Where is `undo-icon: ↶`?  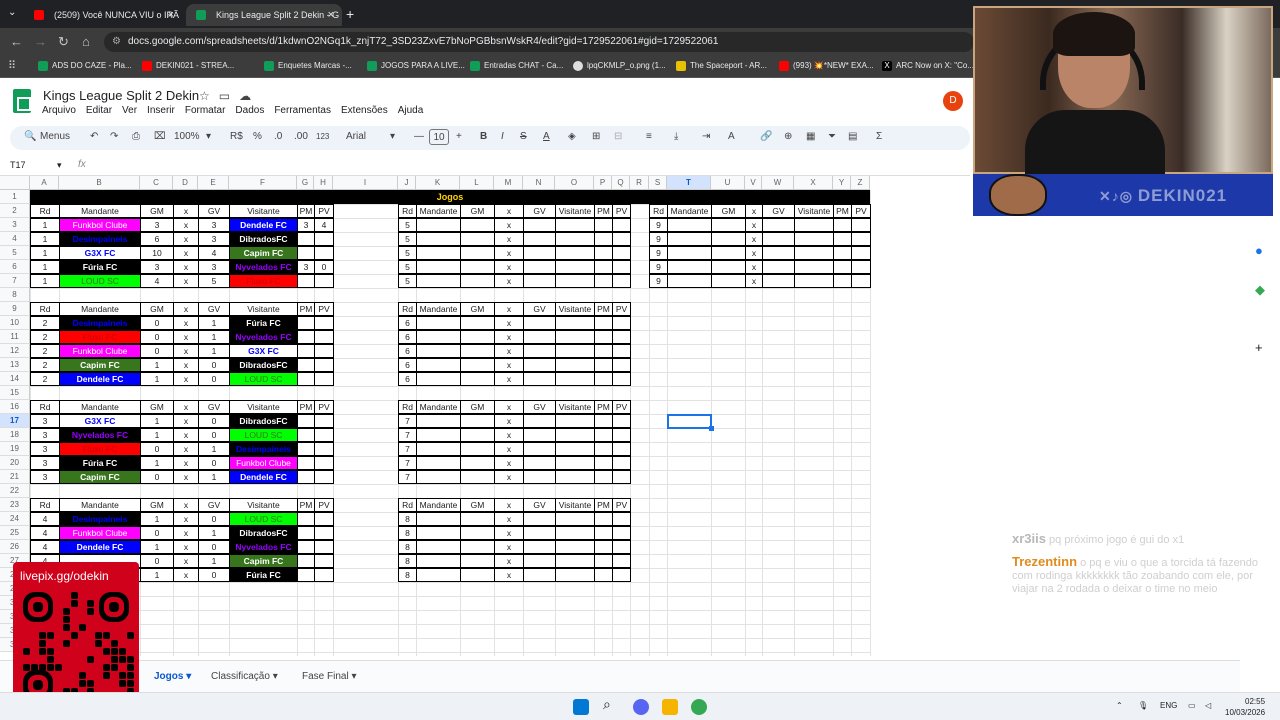 undo-icon: ↶ is located at coordinates (94, 136).